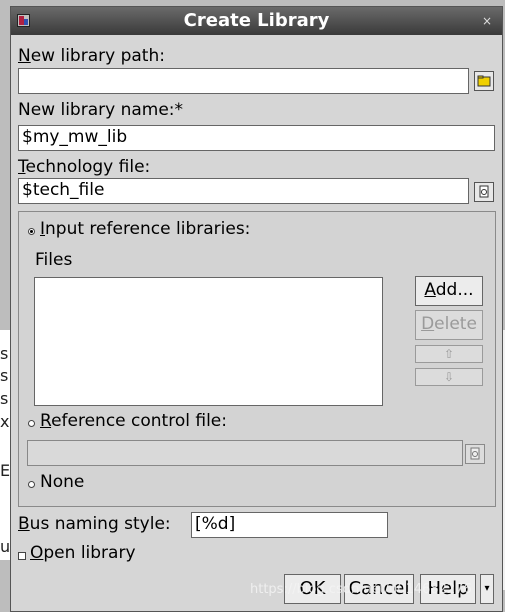  Describe the element at coordinates (243, 81) in the screenshot. I see `new-library-path-input` at that location.